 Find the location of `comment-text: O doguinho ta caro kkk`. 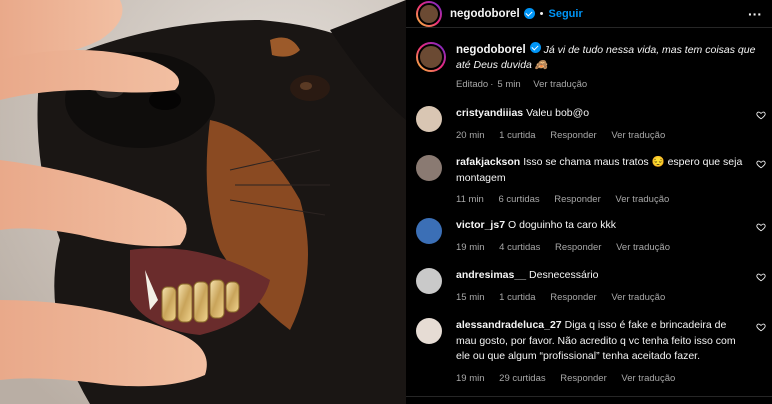

comment-text: O doguinho ta caro kkk is located at coordinates (562, 225).